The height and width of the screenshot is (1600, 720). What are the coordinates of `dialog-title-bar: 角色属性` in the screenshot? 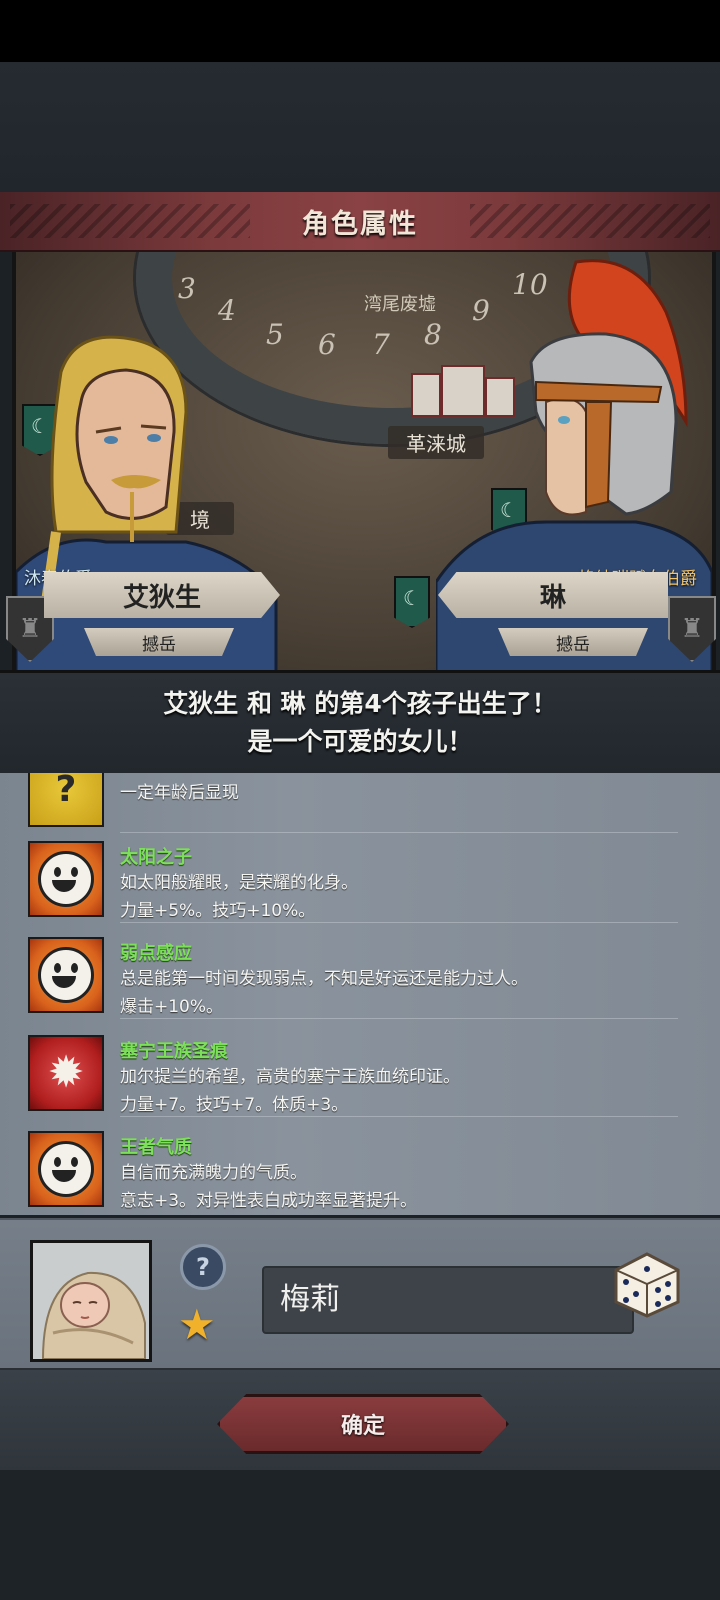 It's located at (360, 222).